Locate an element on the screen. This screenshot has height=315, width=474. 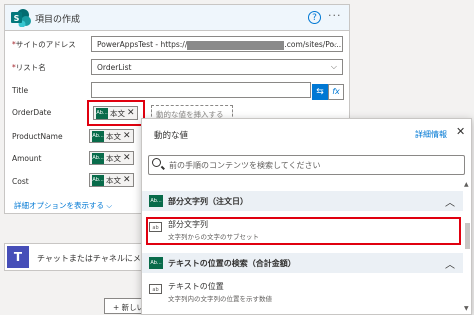
expression-button: fx is located at coordinates (336, 92).